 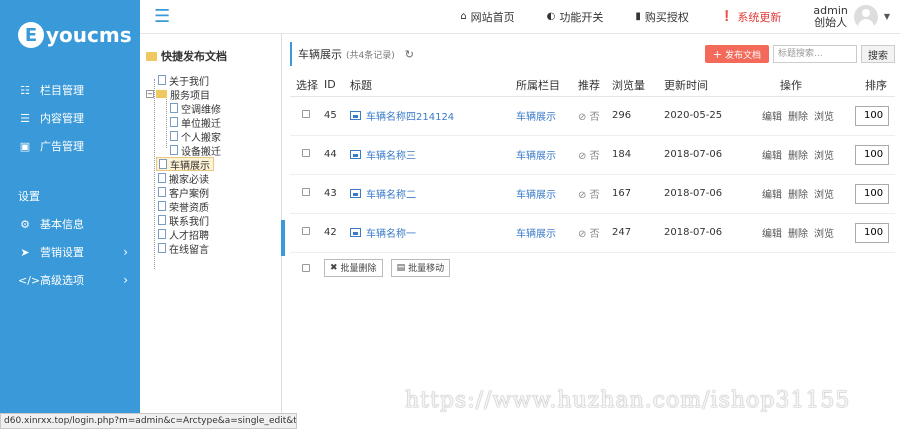 I want to click on site-home-link: ⌂ 网站首页, so click(x=487, y=17).